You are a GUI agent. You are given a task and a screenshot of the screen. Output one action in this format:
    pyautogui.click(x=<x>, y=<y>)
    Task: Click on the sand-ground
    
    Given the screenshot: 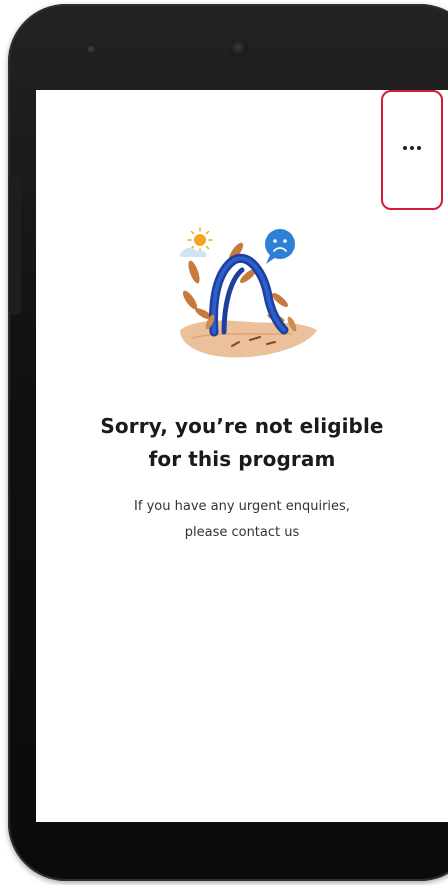 What is the action you would take?
    pyautogui.click(x=248, y=339)
    